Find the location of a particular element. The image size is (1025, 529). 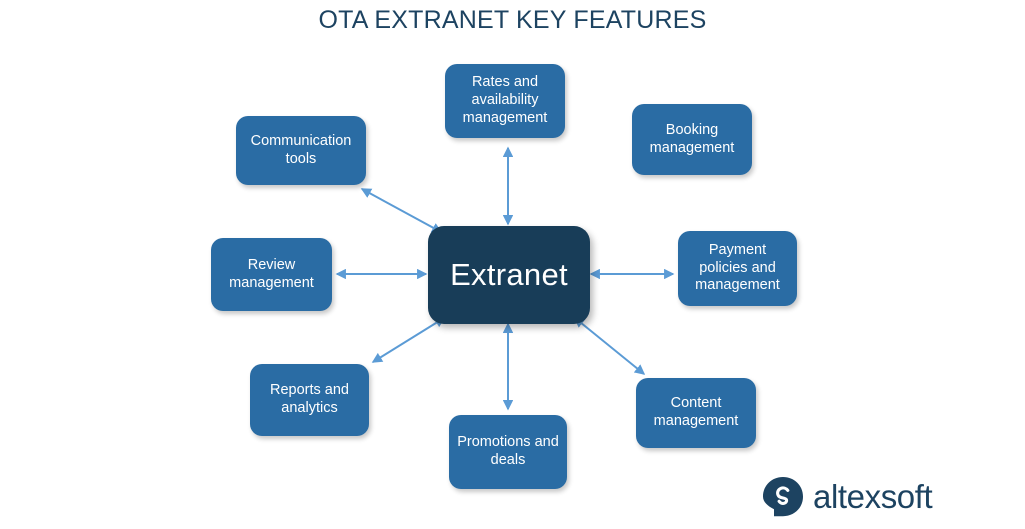

connector-content is located at coordinates (609, 346).